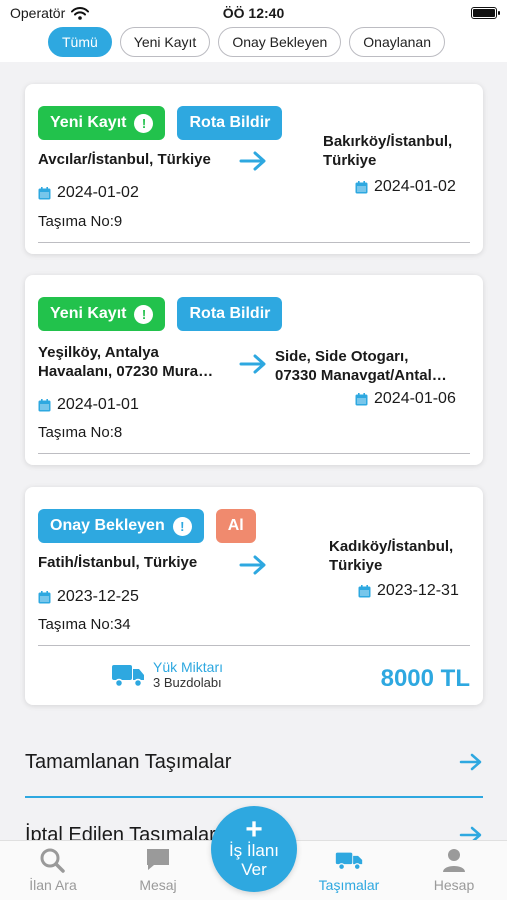 Image resolution: width=507 pixels, height=900 pixels. Describe the element at coordinates (397, 42) in the screenshot. I see `filter-approved: Onaylanan` at that location.